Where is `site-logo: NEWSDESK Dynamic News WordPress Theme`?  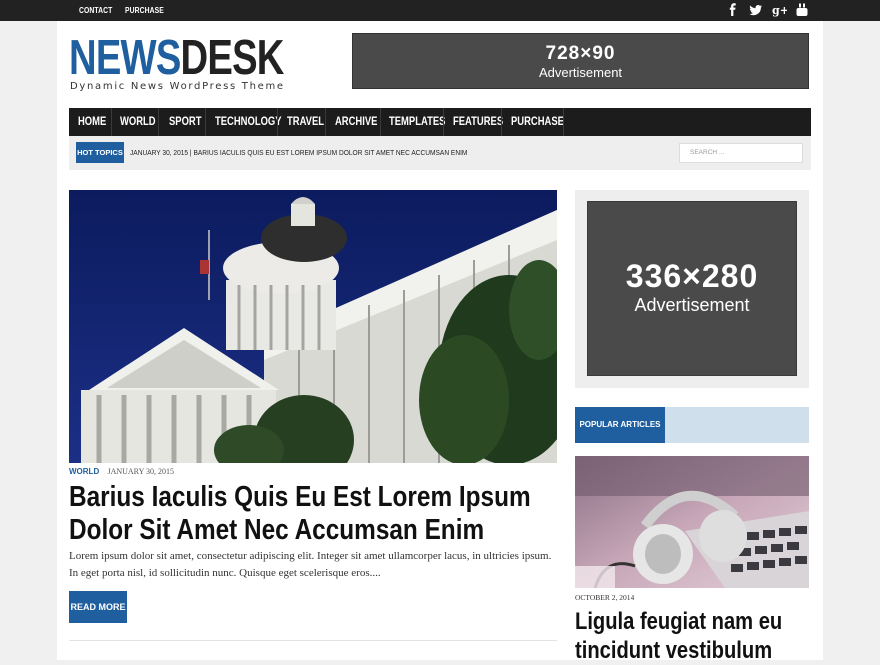 site-logo: NEWSDESK Dynamic News WordPress Theme is located at coordinates (206, 61).